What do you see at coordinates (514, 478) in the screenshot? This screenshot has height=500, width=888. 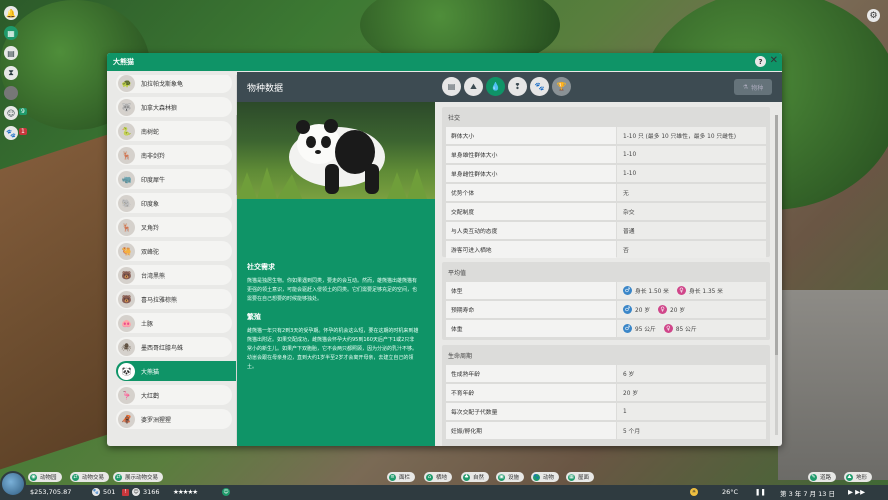 I see `facility-label: 设施` at bounding box center [514, 478].